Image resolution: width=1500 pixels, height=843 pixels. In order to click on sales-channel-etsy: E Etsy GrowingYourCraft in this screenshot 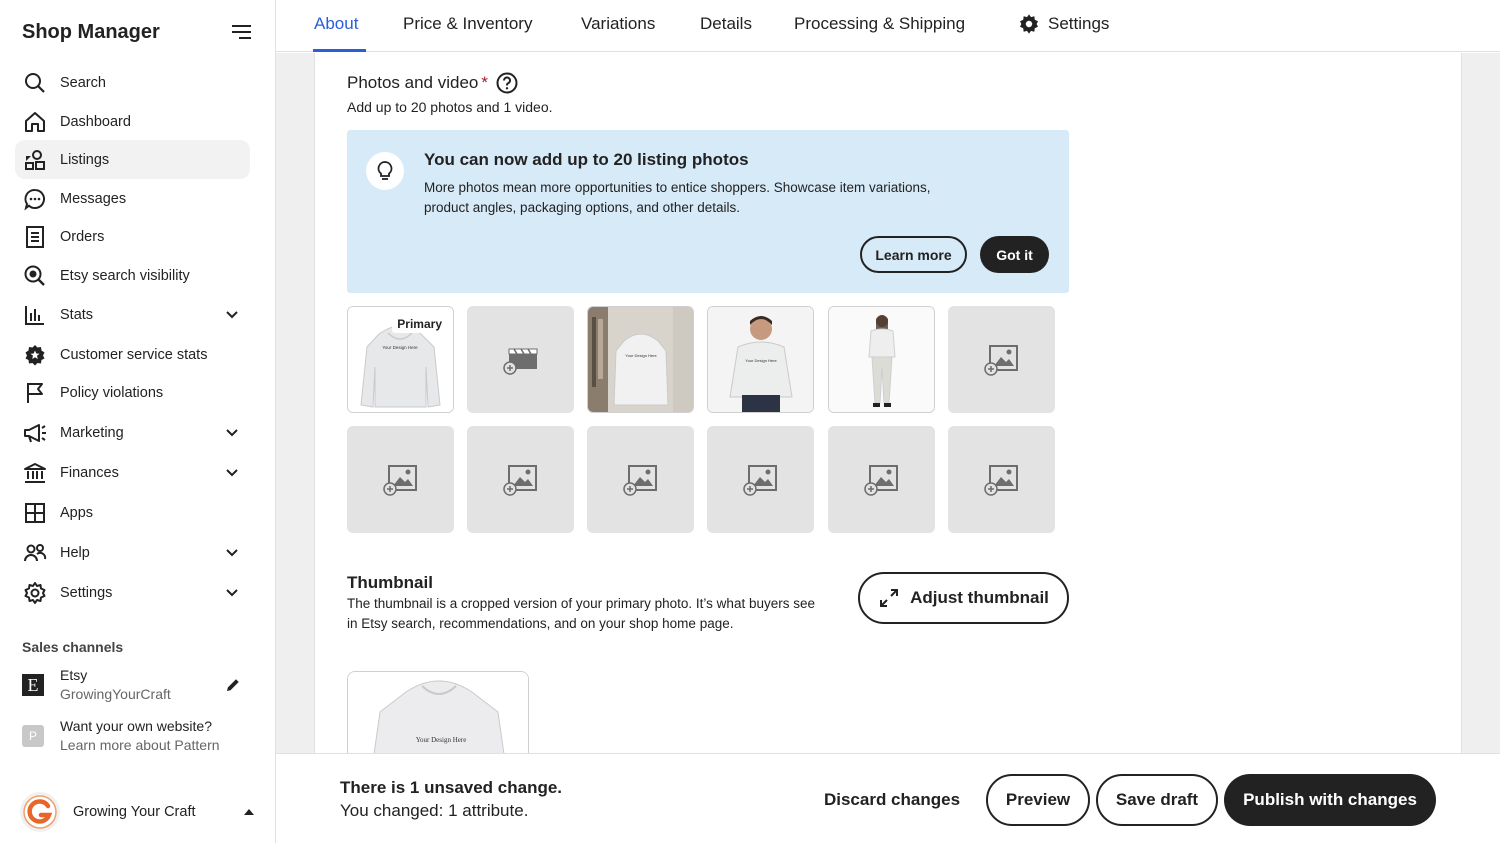, I will do `click(132, 685)`.